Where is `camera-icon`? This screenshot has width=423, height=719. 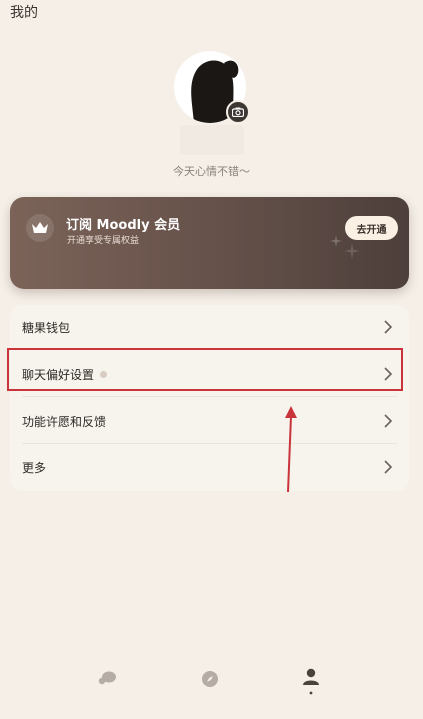 camera-icon is located at coordinates (238, 112).